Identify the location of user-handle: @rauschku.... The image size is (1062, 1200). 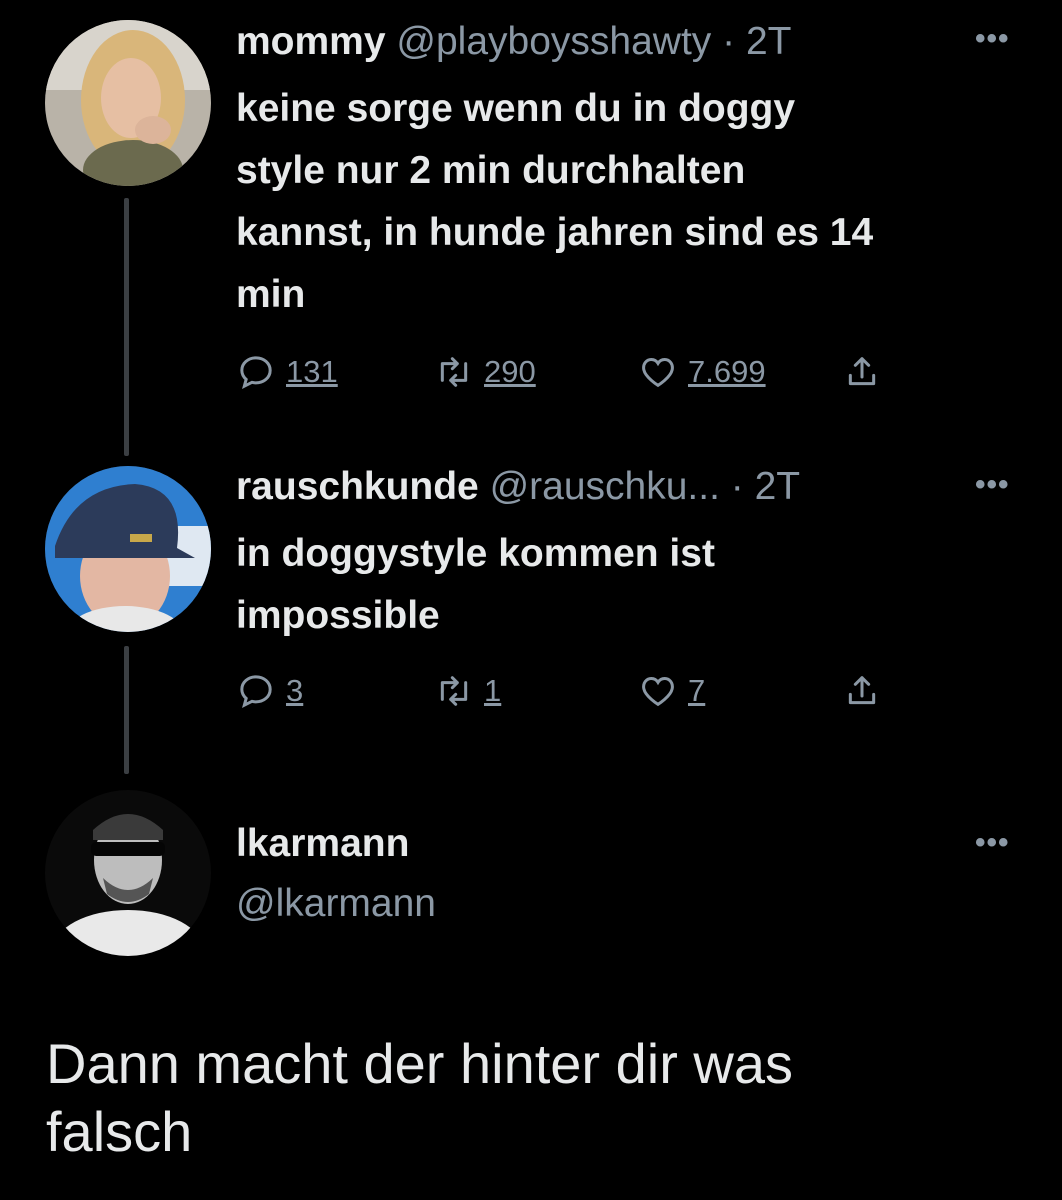
(605, 486).